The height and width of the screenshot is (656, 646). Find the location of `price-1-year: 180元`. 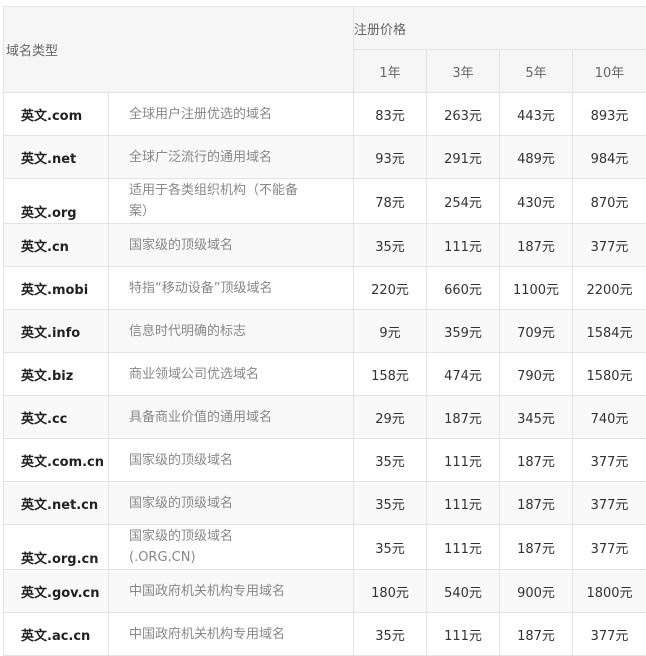

price-1-year: 180元 is located at coordinates (390, 591).